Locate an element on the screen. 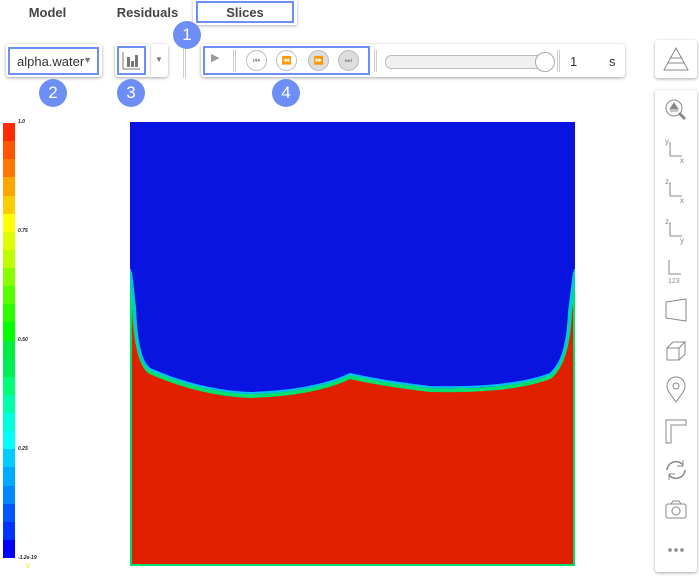  badge-2: 2 is located at coordinates (53, 93).